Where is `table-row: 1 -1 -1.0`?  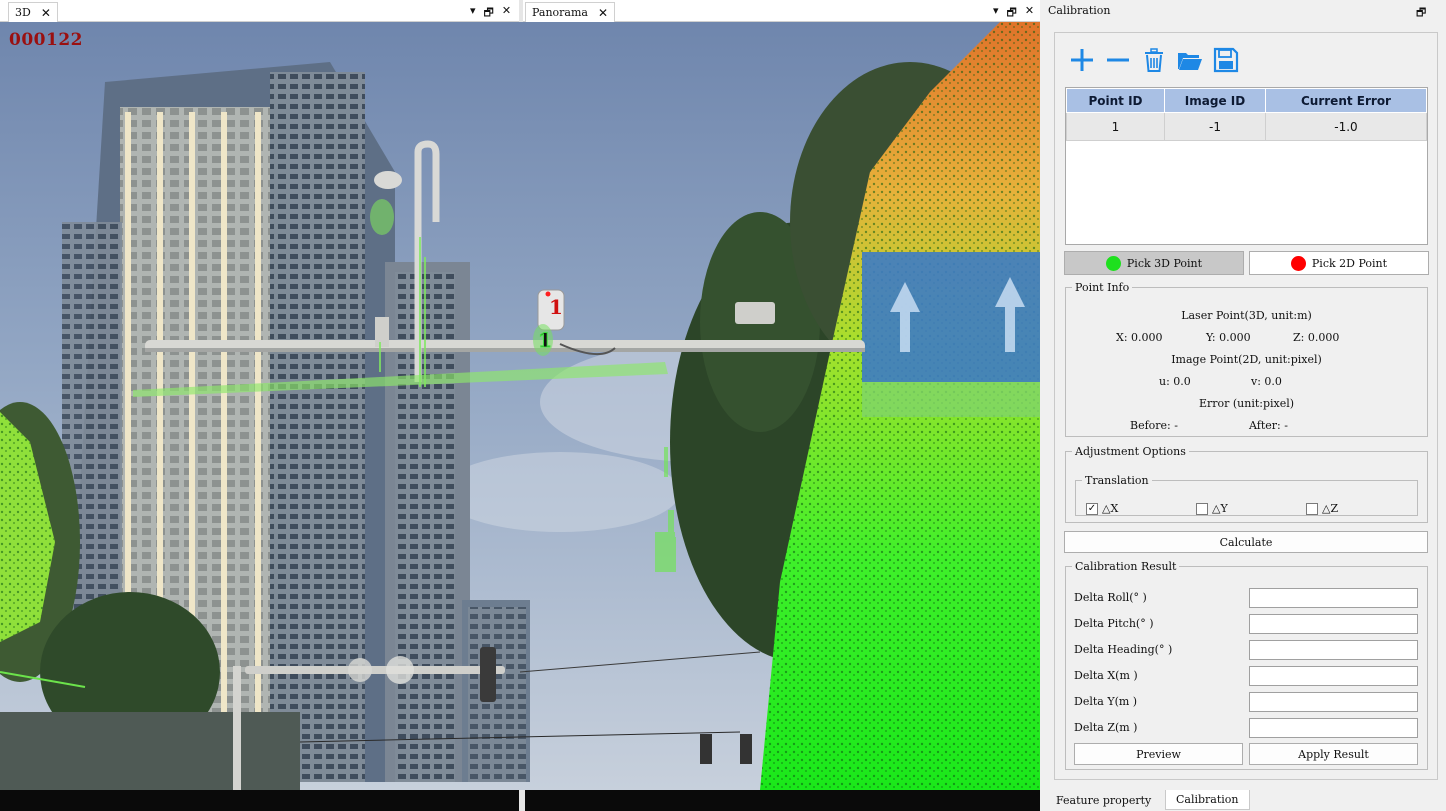
table-row: 1 -1 -1.0 is located at coordinates (1246, 126).